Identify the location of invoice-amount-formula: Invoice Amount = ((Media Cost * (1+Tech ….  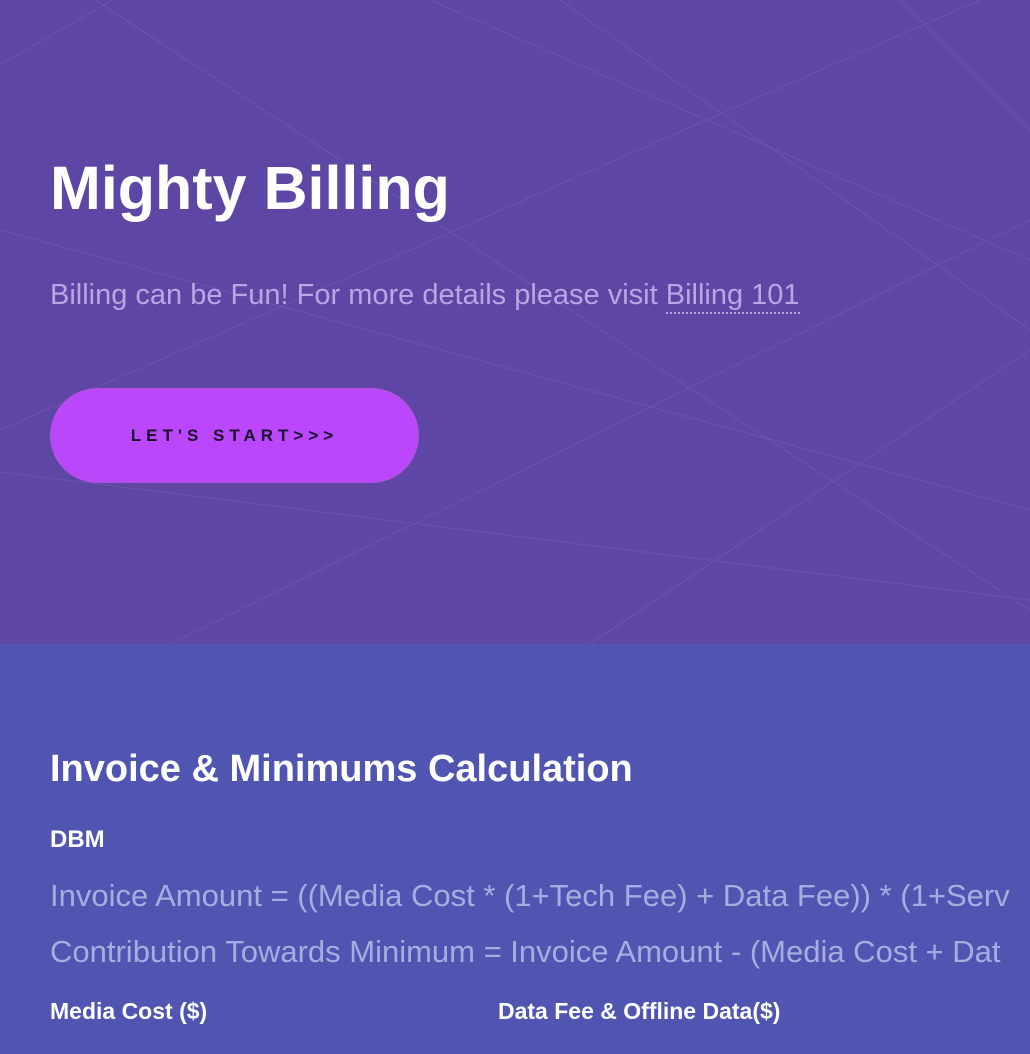
(530, 895).